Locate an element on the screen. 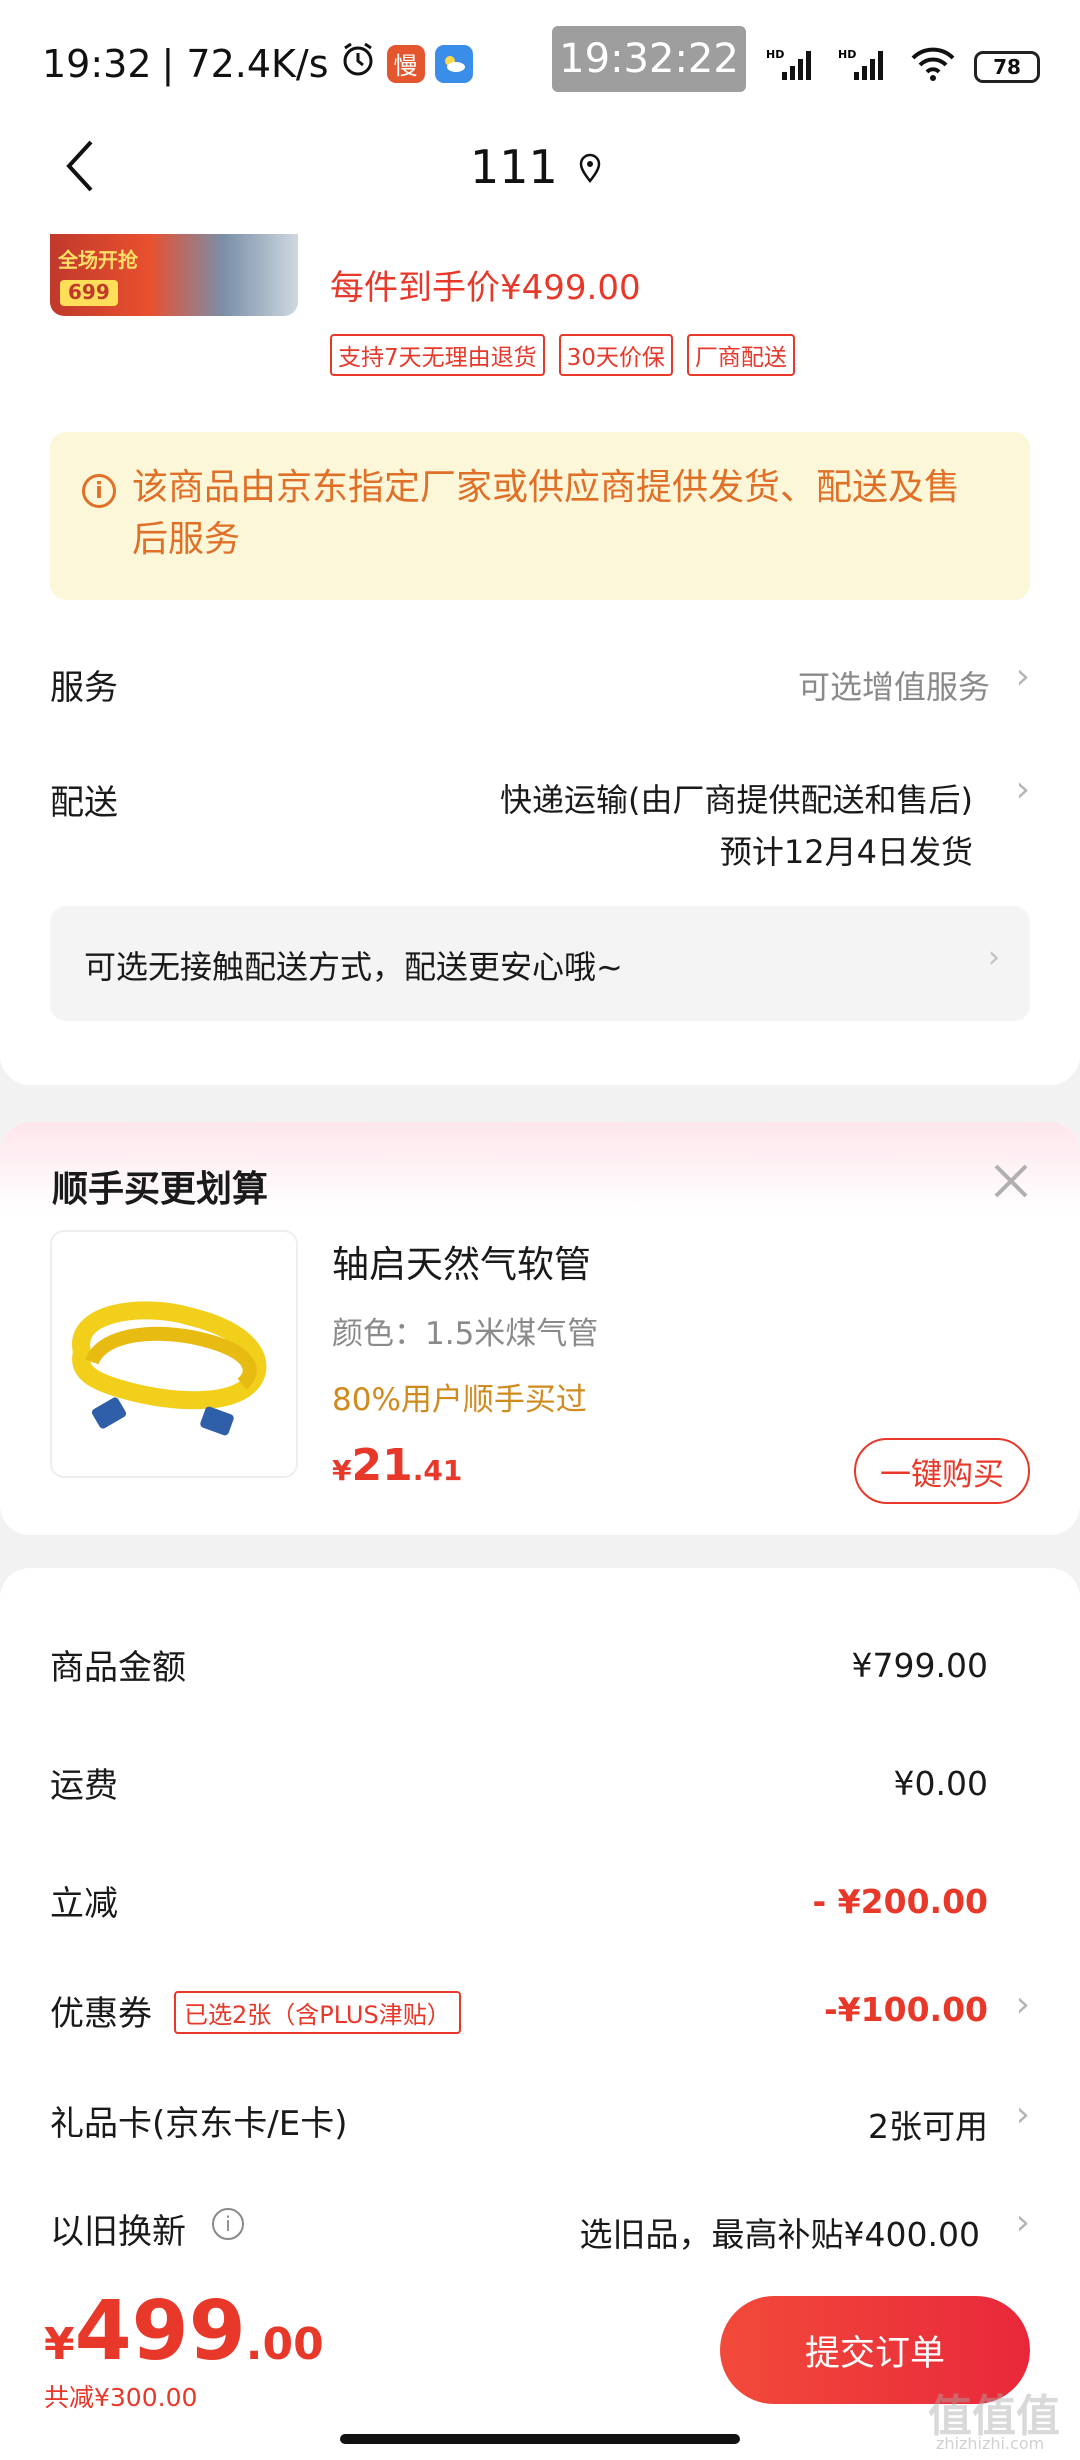 The width and height of the screenshot is (1080, 2460). giftcard-value: 2张可用 is located at coordinates (928, 2124).